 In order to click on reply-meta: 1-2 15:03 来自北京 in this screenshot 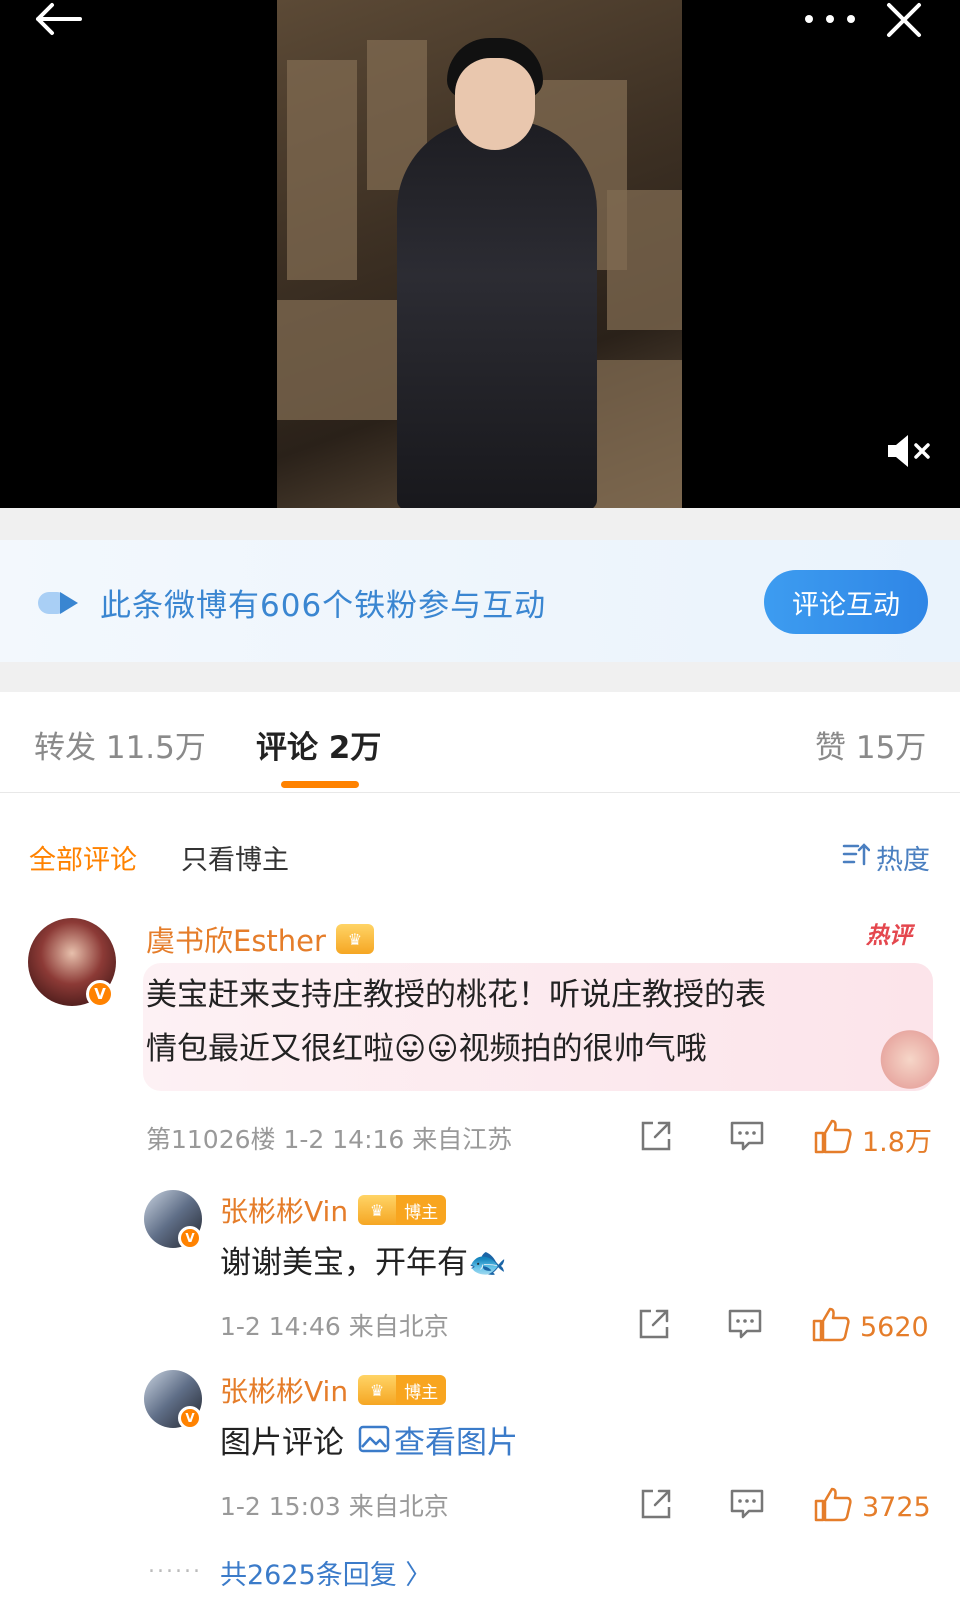, I will do `click(334, 1506)`.